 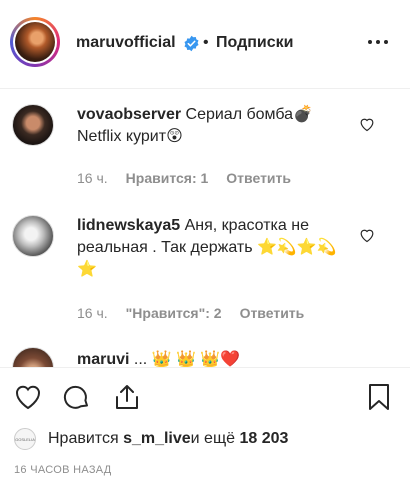 What do you see at coordinates (167, 178) in the screenshot?
I see `comment-likes: Нравится: 1` at bounding box center [167, 178].